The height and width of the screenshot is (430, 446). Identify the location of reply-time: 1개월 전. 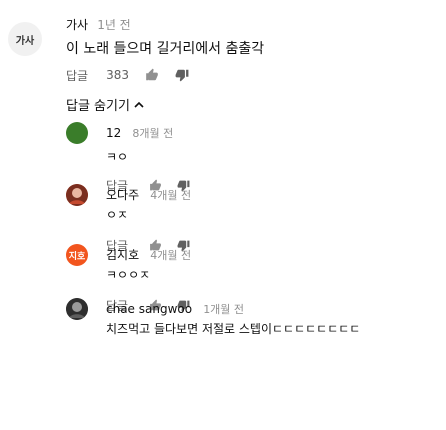
(223, 309).